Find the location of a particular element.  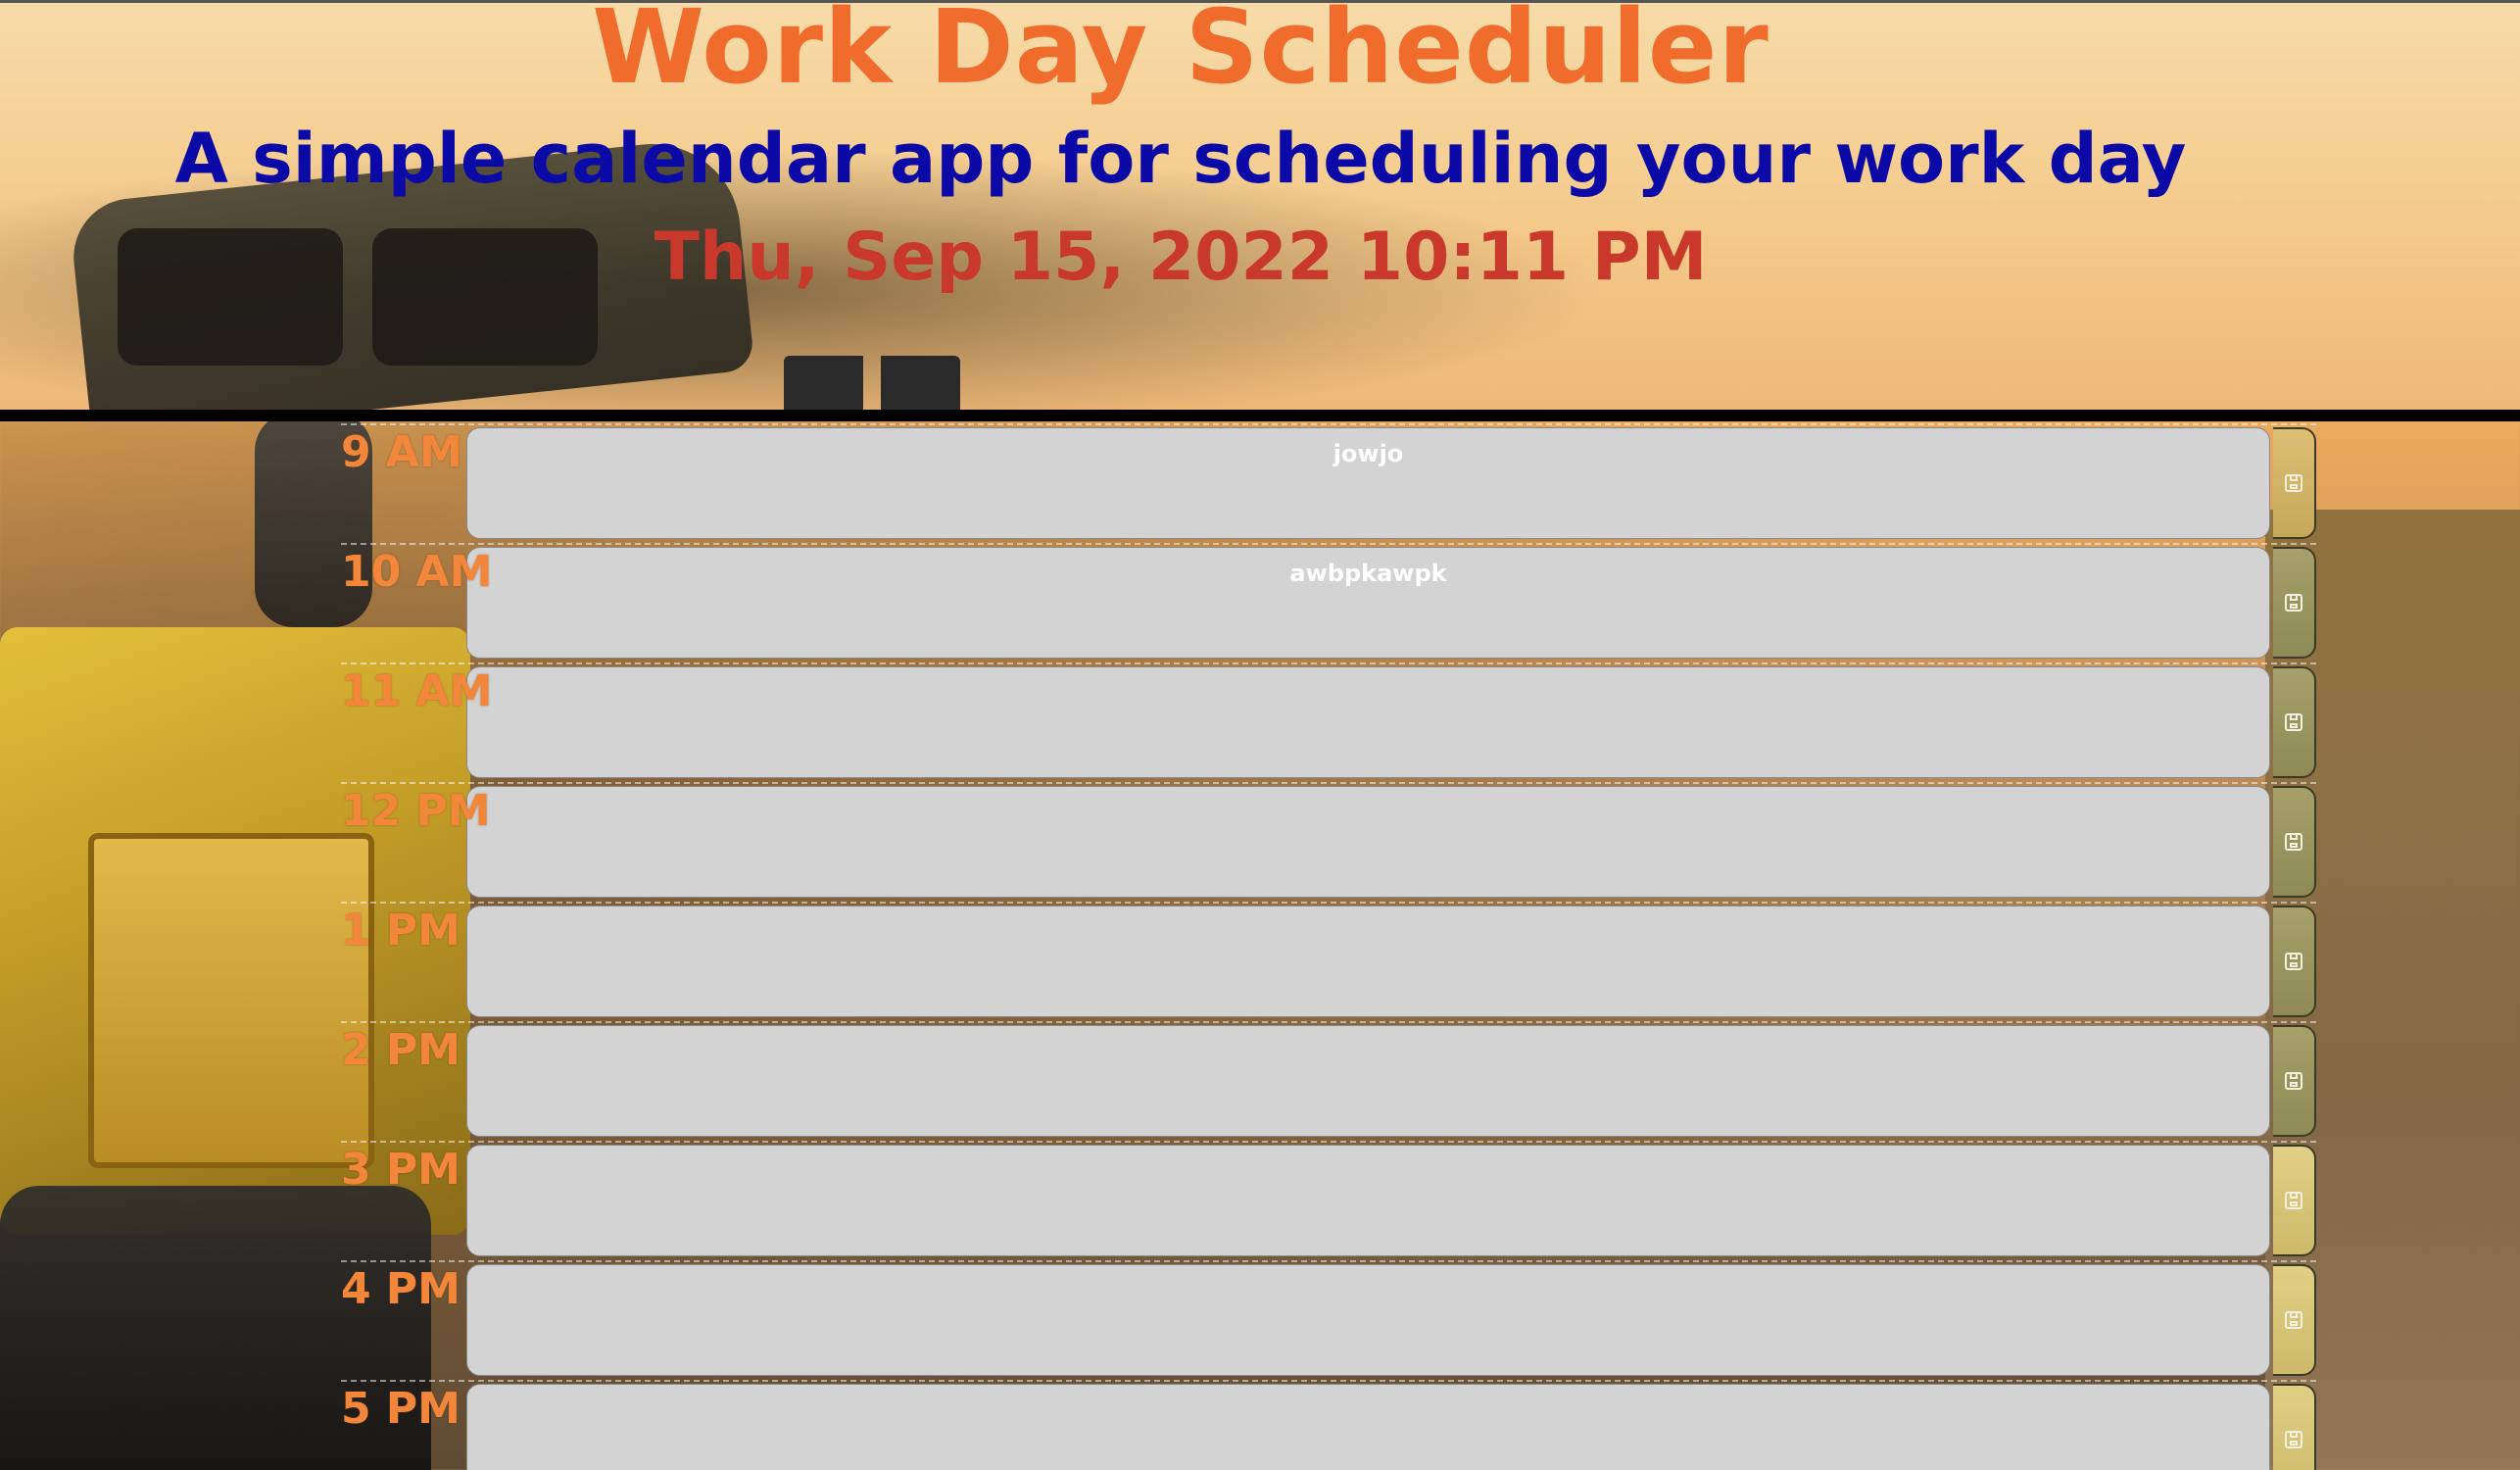

hour-label: 10 AM is located at coordinates (417, 572).